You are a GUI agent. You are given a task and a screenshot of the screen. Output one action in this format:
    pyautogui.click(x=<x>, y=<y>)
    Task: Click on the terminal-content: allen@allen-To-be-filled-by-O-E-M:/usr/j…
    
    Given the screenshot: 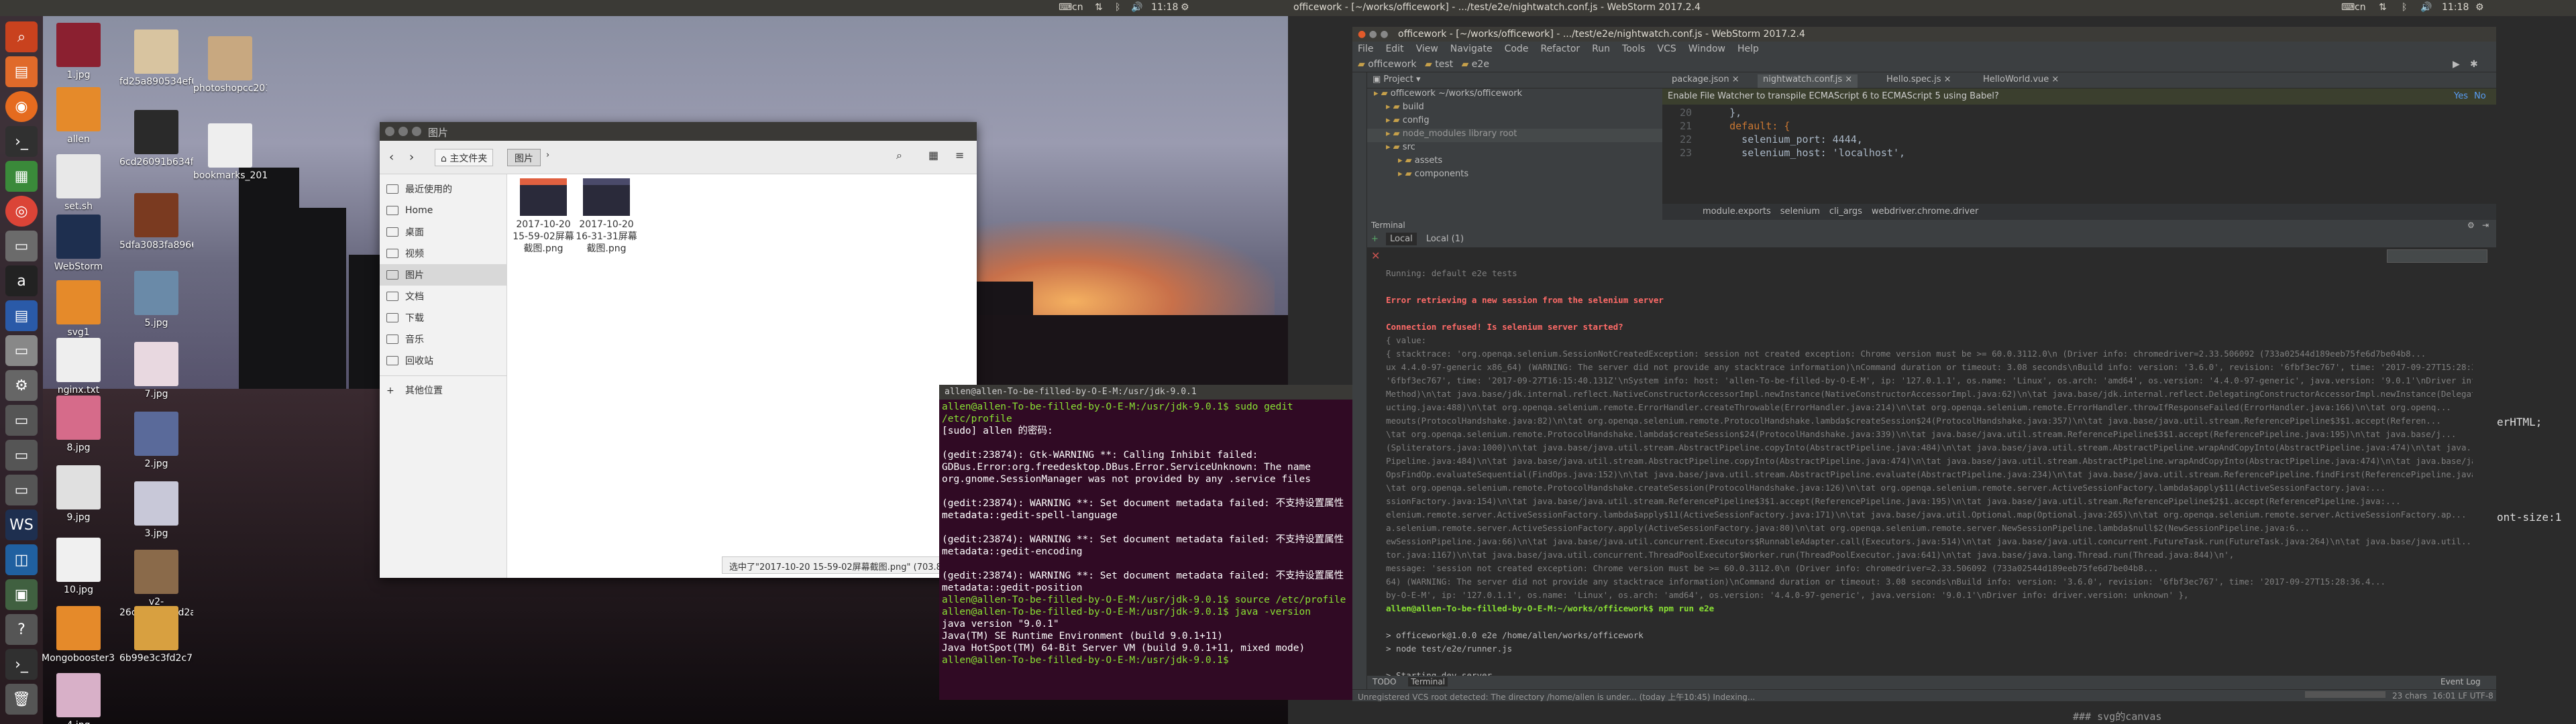 What is the action you would take?
    pyautogui.click(x=1147, y=534)
    